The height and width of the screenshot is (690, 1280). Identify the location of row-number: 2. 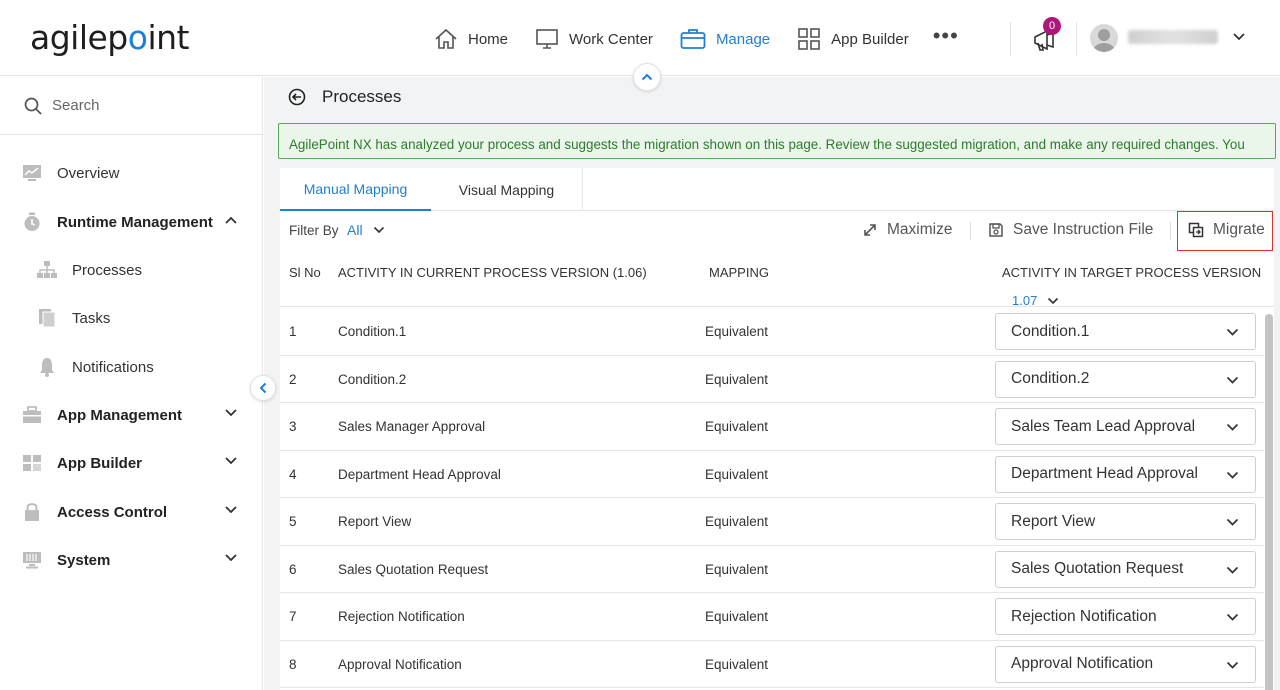
(293, 379).